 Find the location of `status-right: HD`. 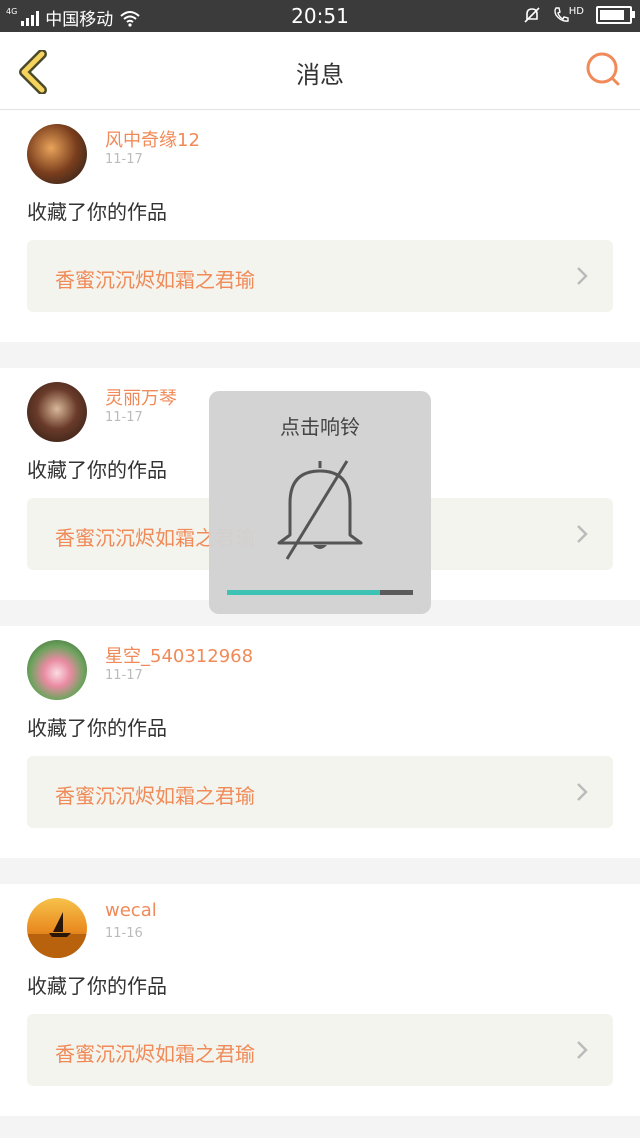

status-right: HD is located at coordinates (579, 15).